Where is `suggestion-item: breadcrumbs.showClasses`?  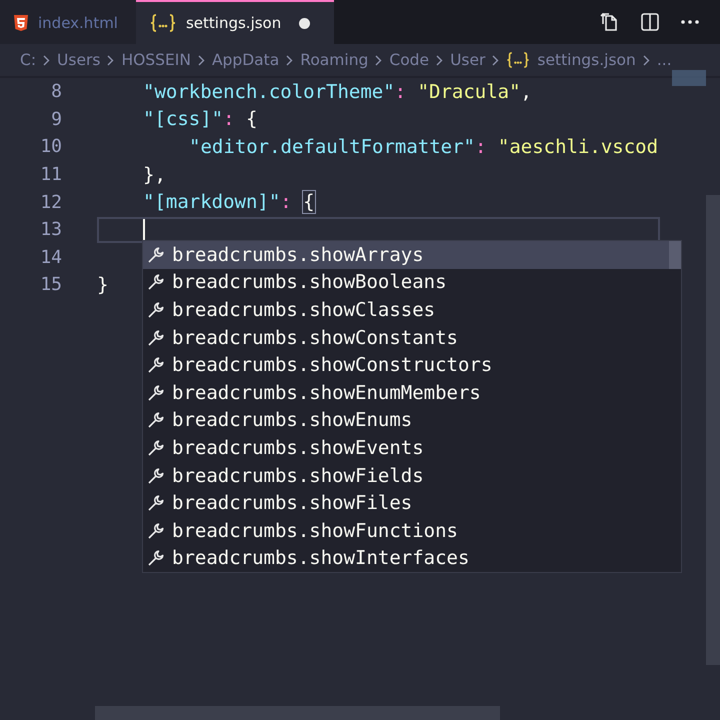
suggestion-item: breadcrumbs.showClasses is located at coordinates (406, 310).